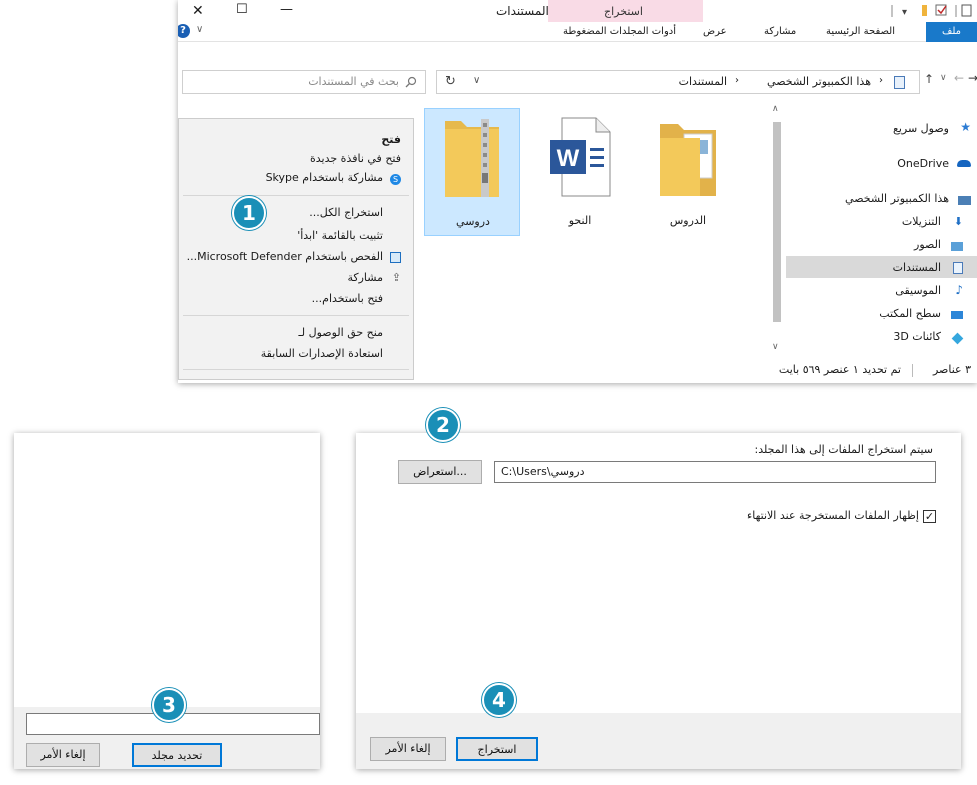 The width and height of the screenshot is (977, 785). Describe the element at coordinates (497, 749) in the screenshot. I see `extract-button: استخراج` at that location.